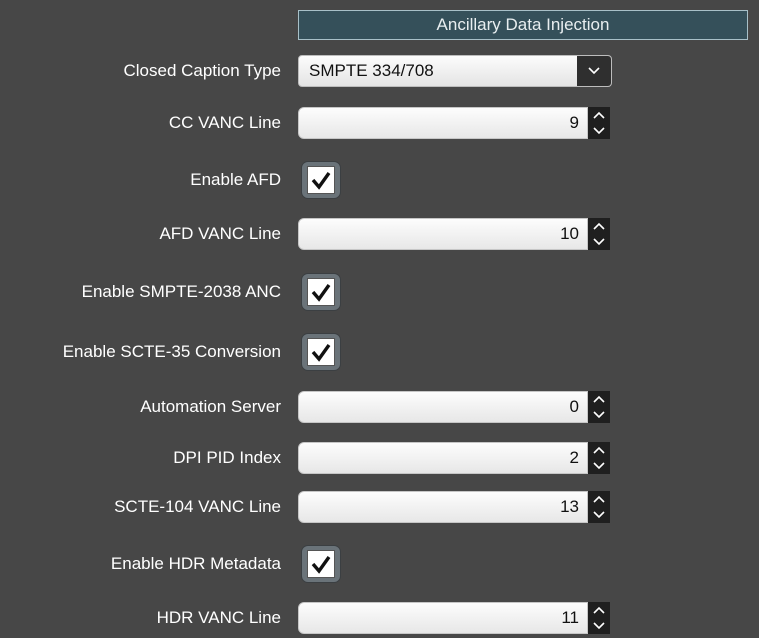  Describe the element at coordinates (443, 407) in the screenshot. I see `automation-server-input: 0` at that location.